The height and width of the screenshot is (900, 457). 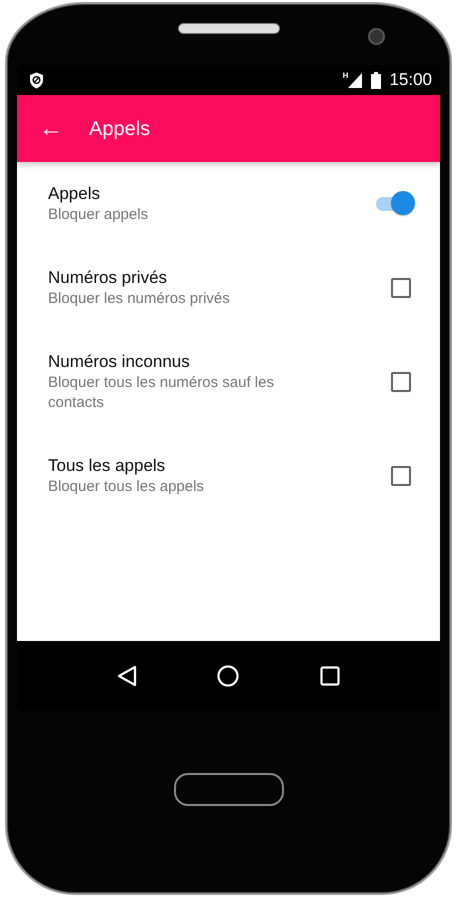 What do you see at coordinates (127, 676) in the screenshot?
I see `back-icon` at bounding box center [127, 676].